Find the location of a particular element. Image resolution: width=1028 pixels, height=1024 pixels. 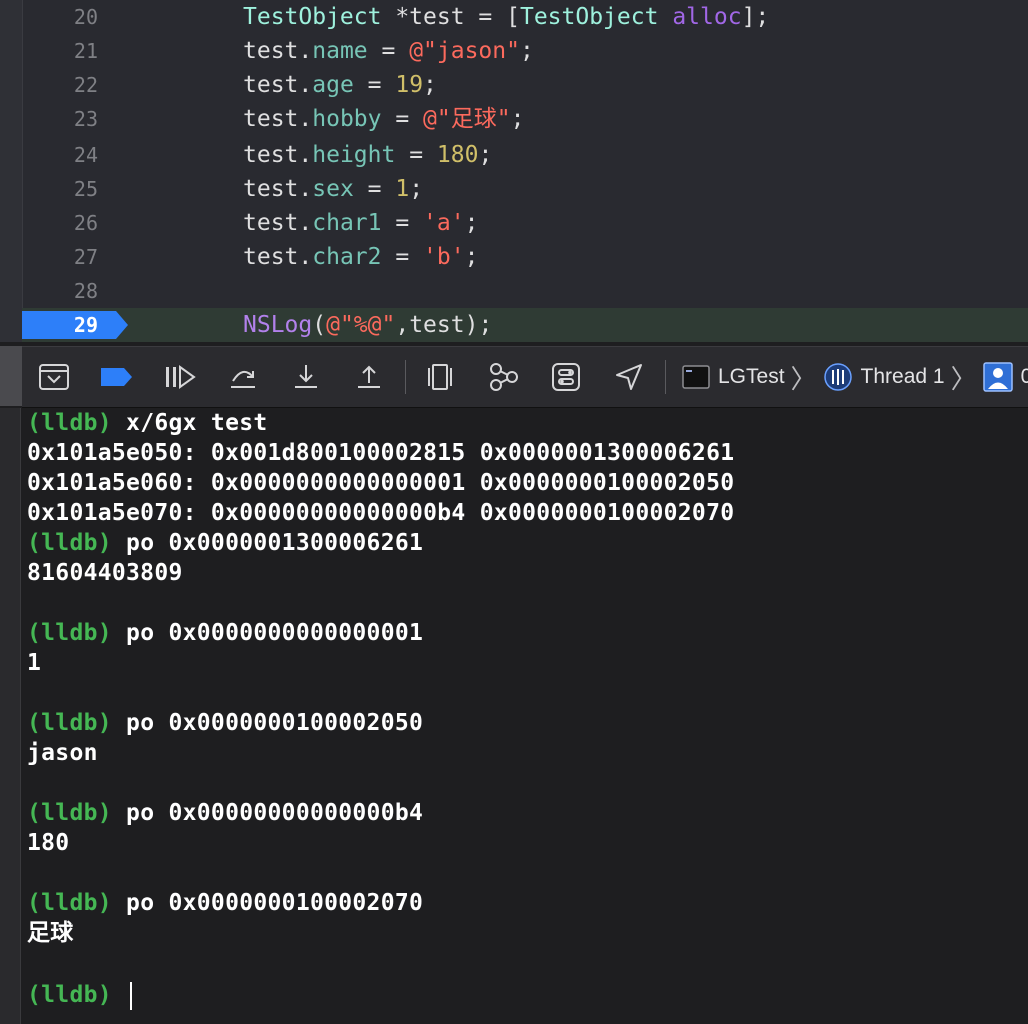

code-token-str: @"%@" is located at coordinates (361, 325).